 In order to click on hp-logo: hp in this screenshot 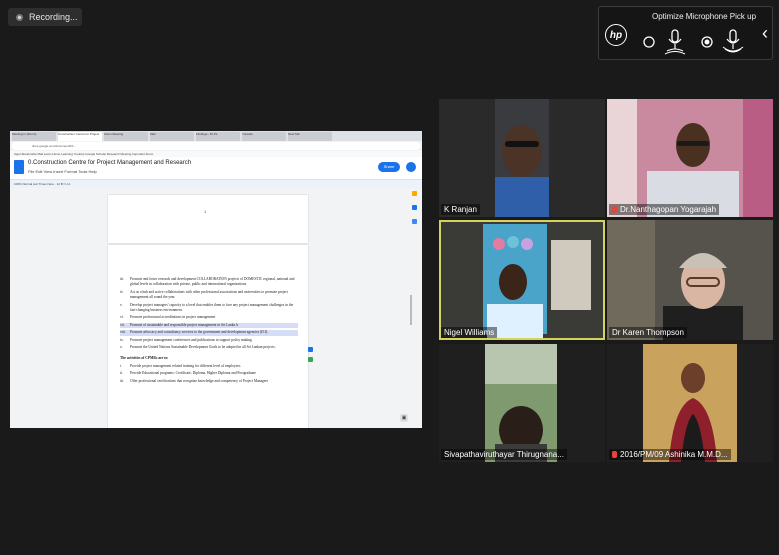, I will do `click(616, 35)`.